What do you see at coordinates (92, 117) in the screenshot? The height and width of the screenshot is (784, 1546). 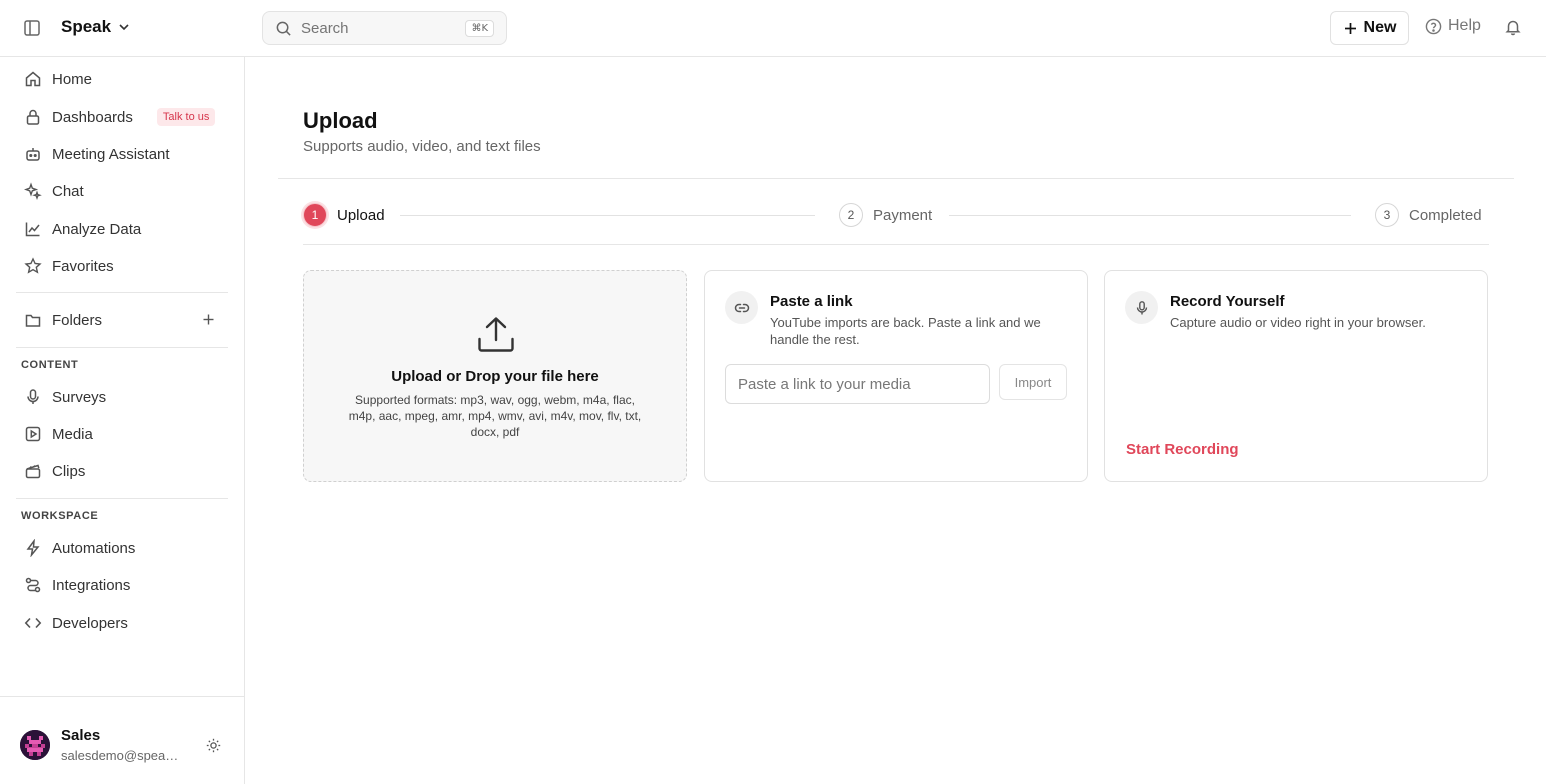 I see `sidebar-item-label: Dashboards` at bounding box center [92, 117].